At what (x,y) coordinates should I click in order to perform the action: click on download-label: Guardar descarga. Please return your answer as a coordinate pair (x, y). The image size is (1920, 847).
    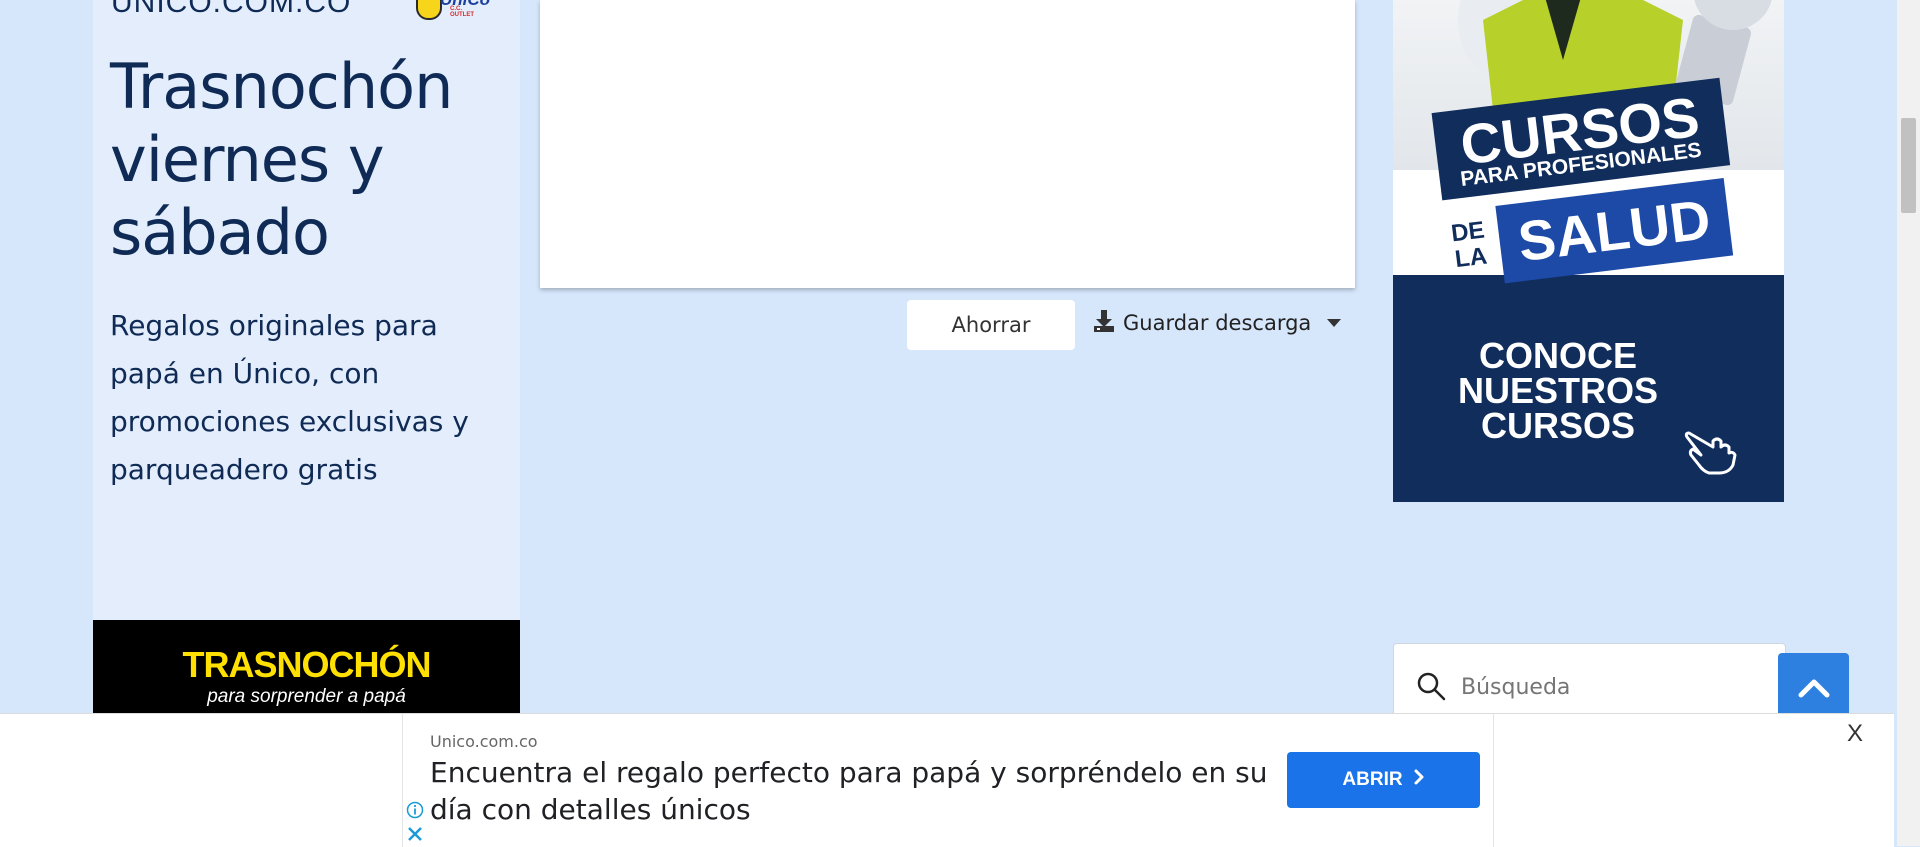
    Looking at the image, I should click on (1217, 323).